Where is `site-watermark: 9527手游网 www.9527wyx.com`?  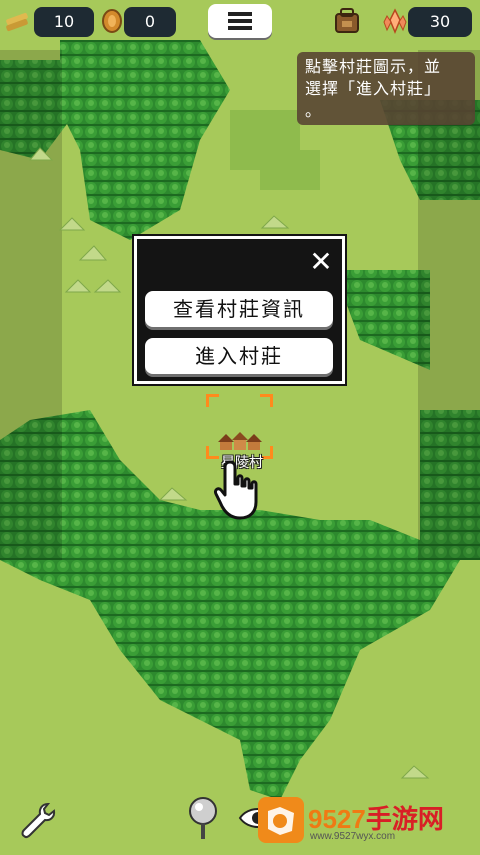 site-watermark: 9527手游网 www.9527wyx.com is located at coordinates (366, 821).